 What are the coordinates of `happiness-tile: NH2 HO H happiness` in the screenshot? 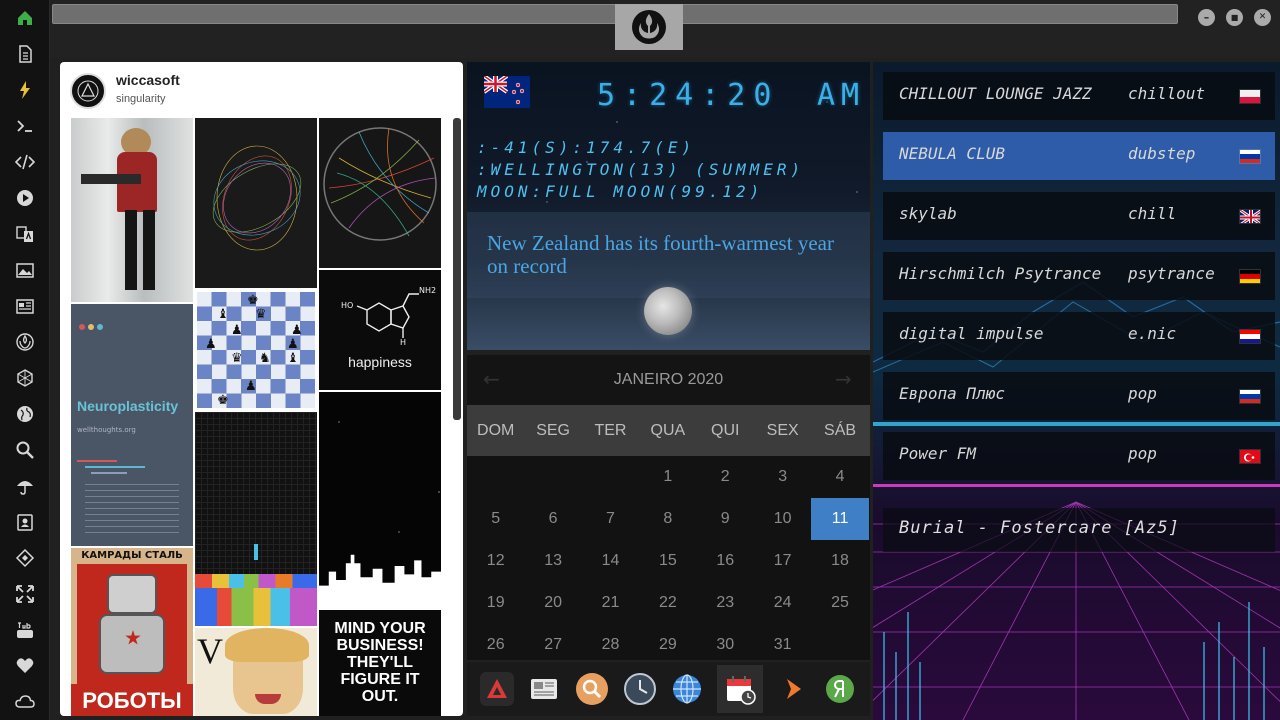 It's located at (380, 330).